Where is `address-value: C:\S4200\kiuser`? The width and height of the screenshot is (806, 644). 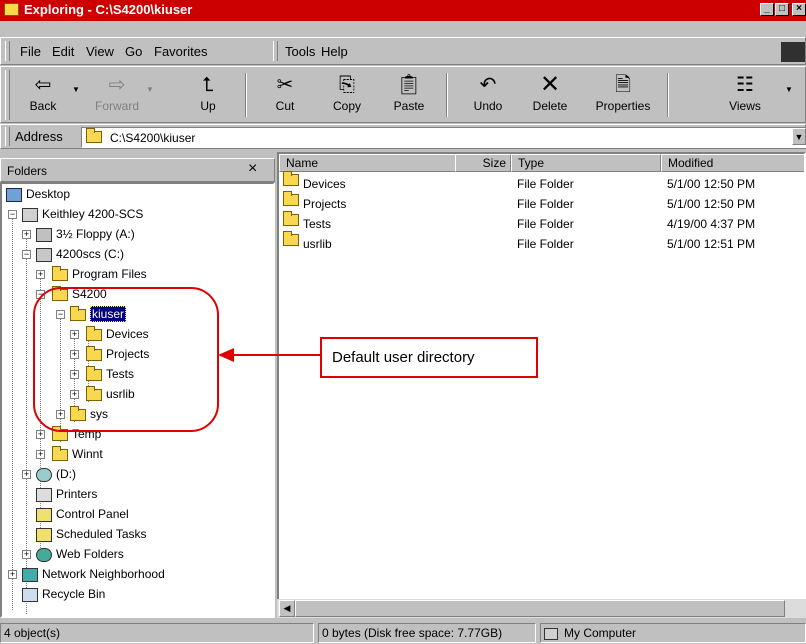
address-value: C:\S4200\kiuser is located at coordinates (153, 138).